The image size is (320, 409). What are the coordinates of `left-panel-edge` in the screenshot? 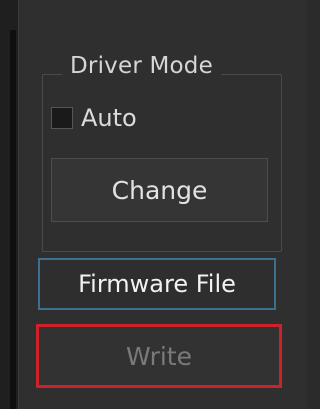 It's located at (9, 204).